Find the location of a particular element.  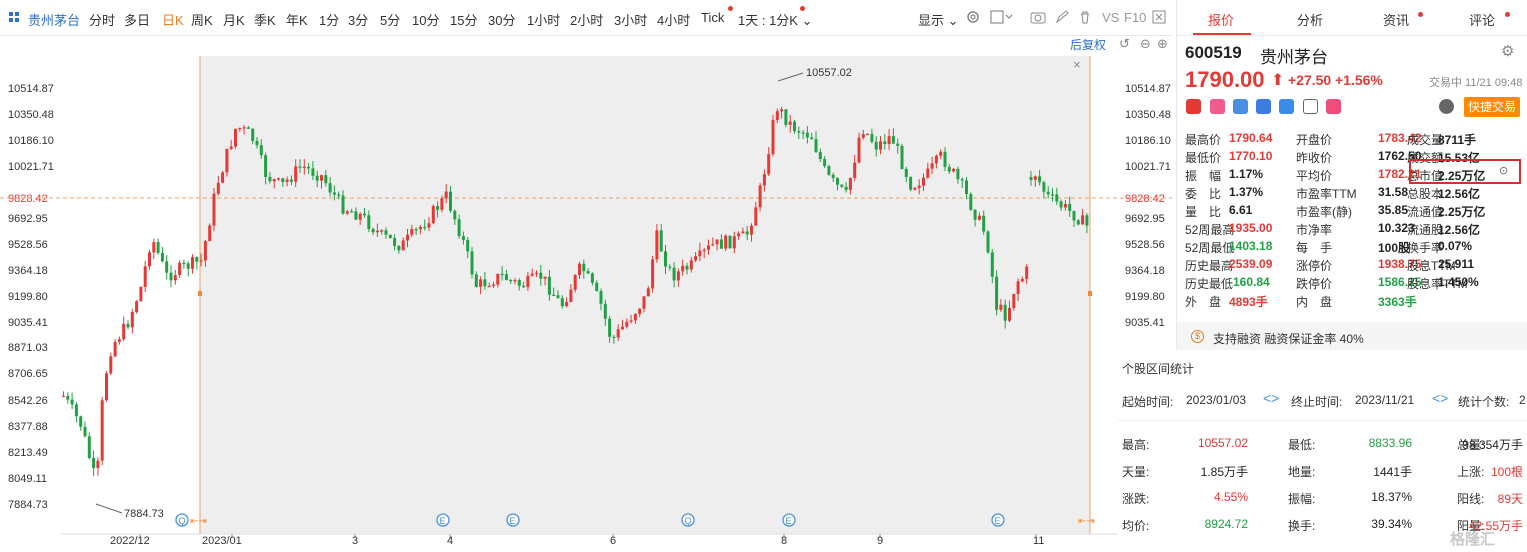

period-tab: 5分 is located at coordinates (390, 19).